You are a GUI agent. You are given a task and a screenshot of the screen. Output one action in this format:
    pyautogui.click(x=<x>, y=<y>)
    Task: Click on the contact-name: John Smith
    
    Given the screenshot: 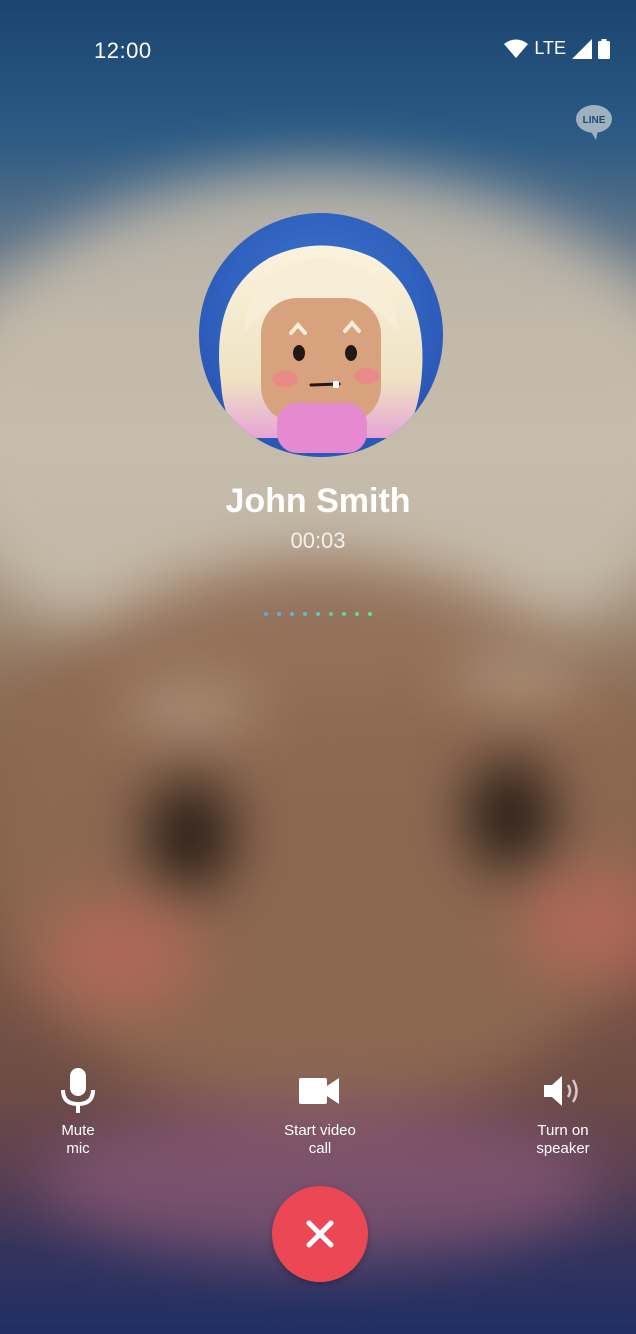 What is the action you would take?
    pyautogui.click(x=318, y=501)
    